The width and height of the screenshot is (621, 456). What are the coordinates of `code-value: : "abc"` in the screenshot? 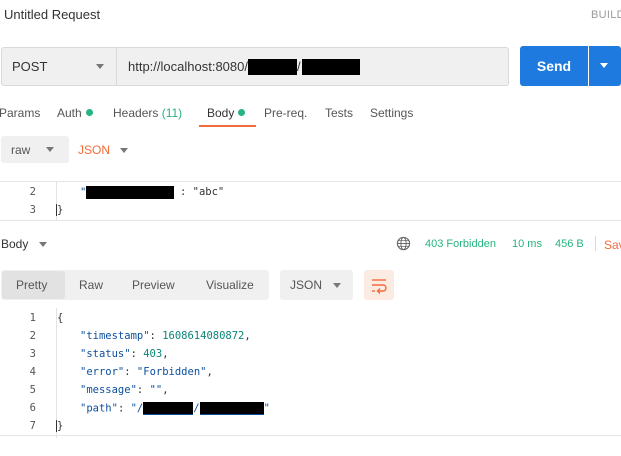 It's located at (202, 192).